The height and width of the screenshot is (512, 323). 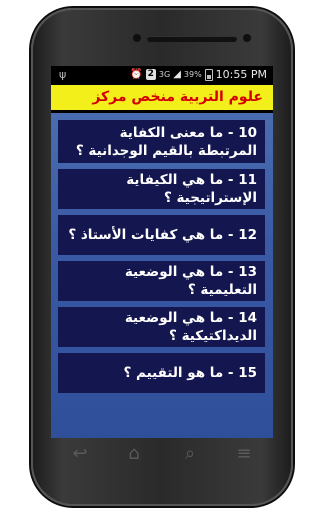 I want to click on battery-icon, so click(x=208, y=74).